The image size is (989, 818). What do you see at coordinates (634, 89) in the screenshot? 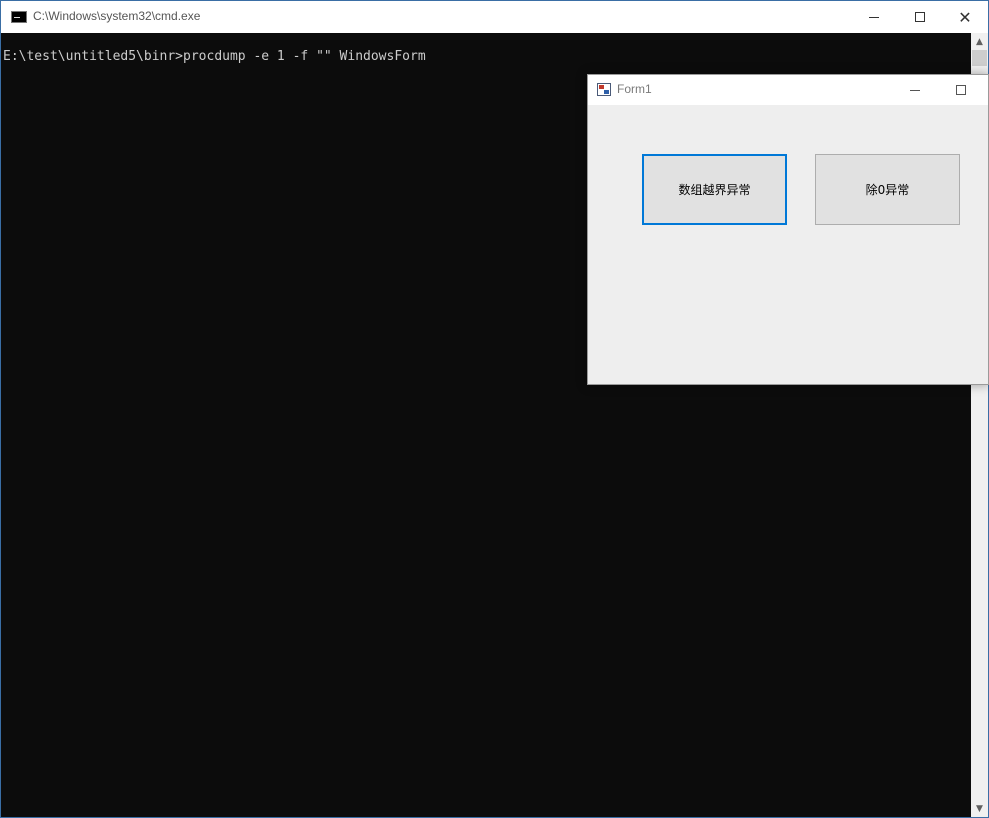
I see `form1-title: Form1` at bounding box center [634, 89].